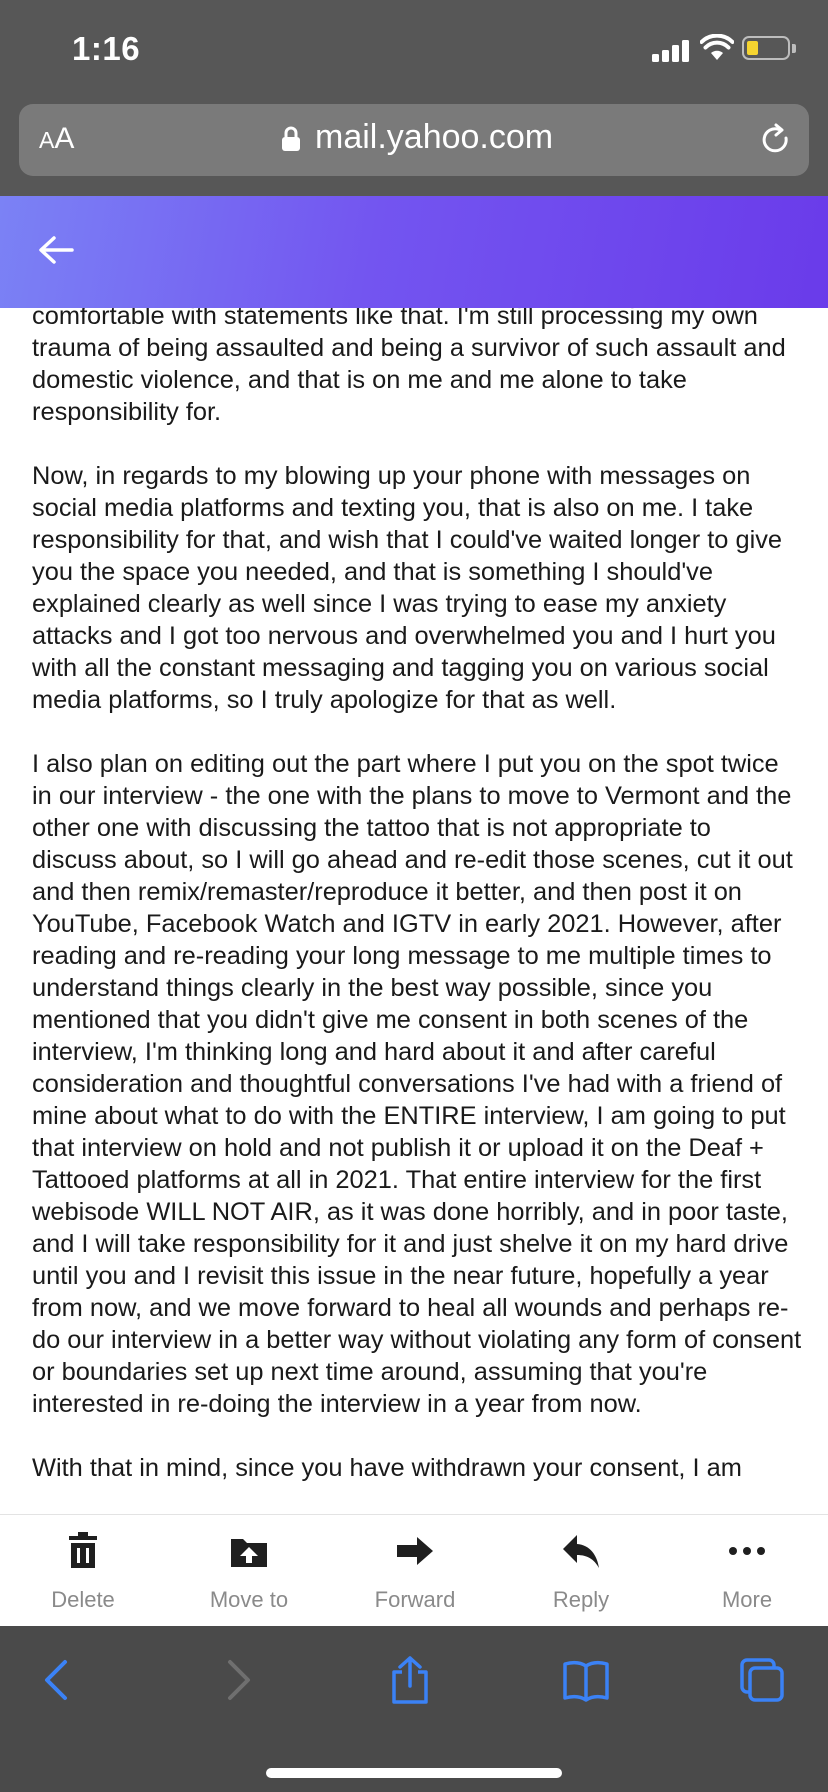 Image resolution: width=828 pixels, height=1792 pixels. What do you see at coordinates (747, 1551) in the screenshot?
I see `more-dots-icon` at bounding box center [747, 1551].